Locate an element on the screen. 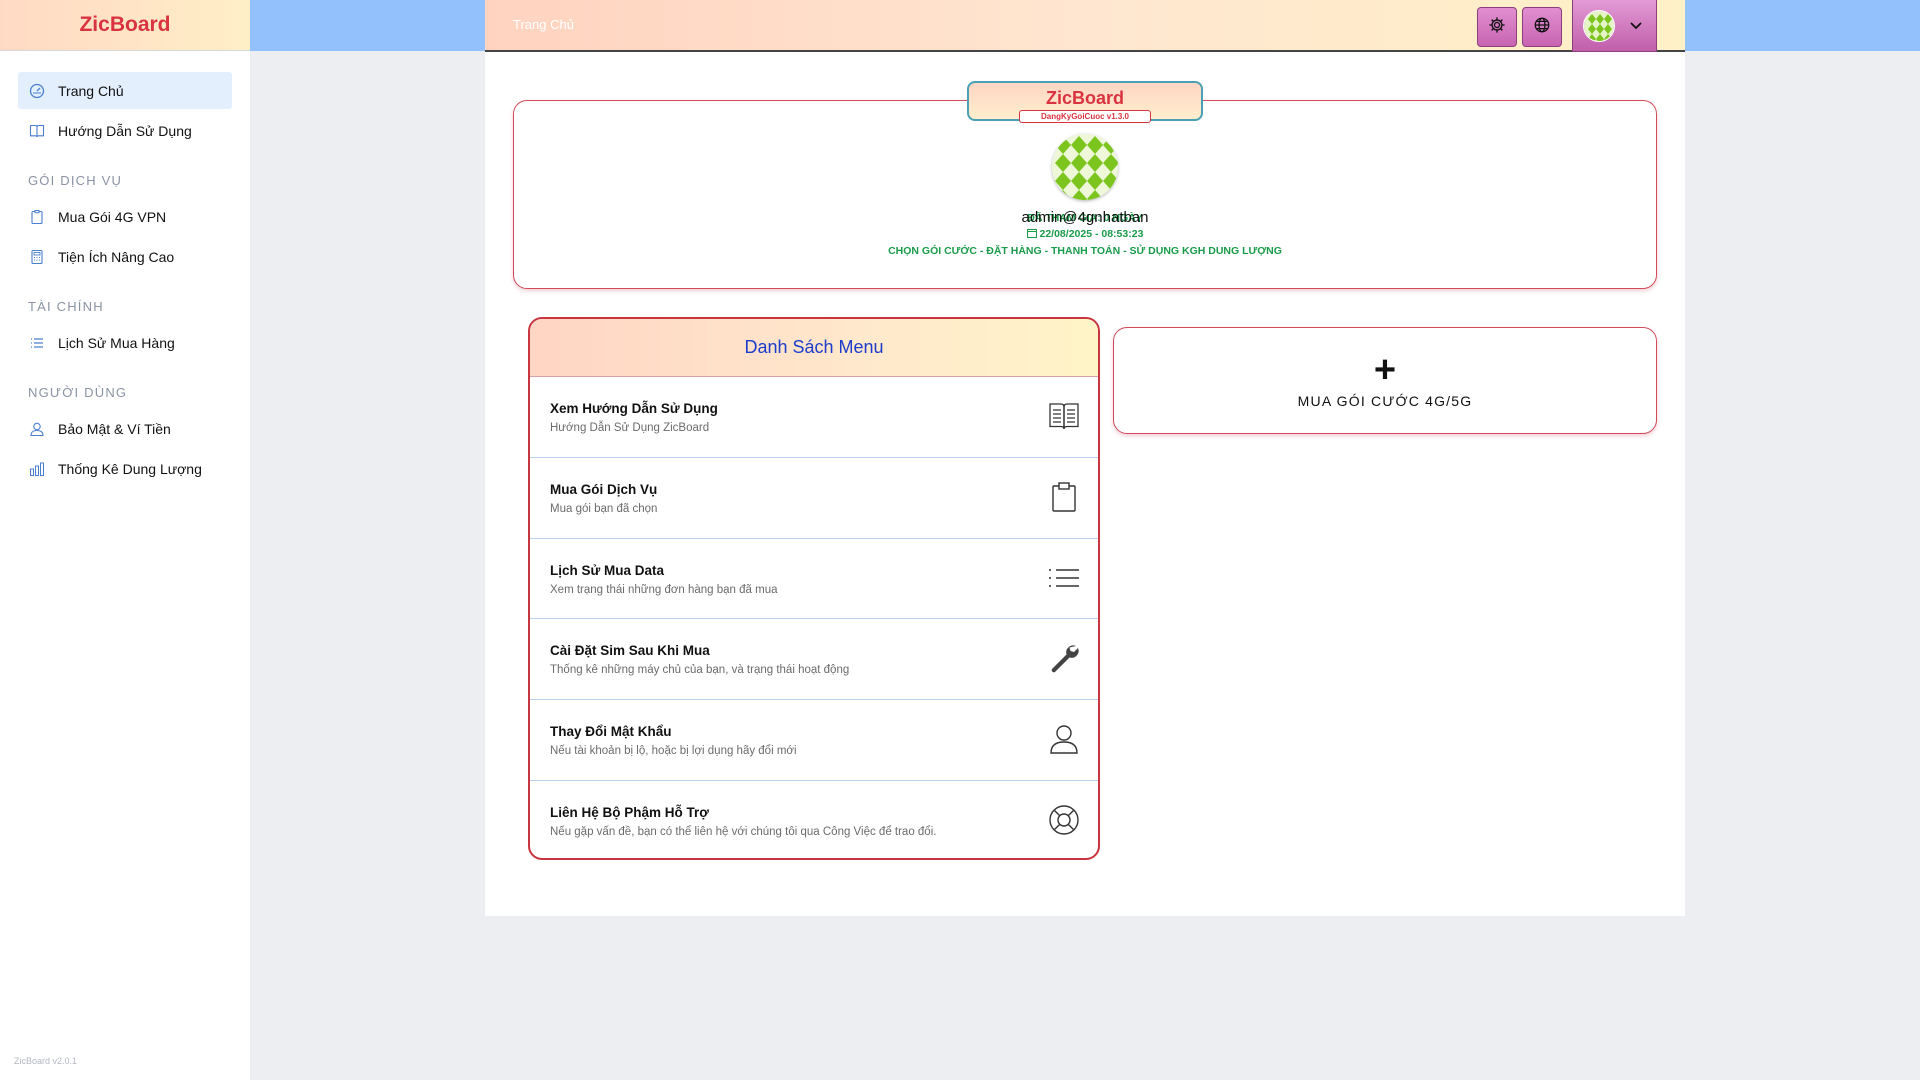 The image size is (1920, 1080). profile-username: admin@4gnhatban is located at coordinates (1085, 217).